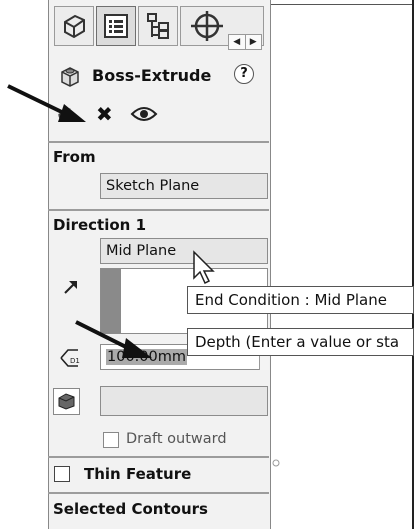  I want to click on cancel-button: ✖, so click(104, 114).